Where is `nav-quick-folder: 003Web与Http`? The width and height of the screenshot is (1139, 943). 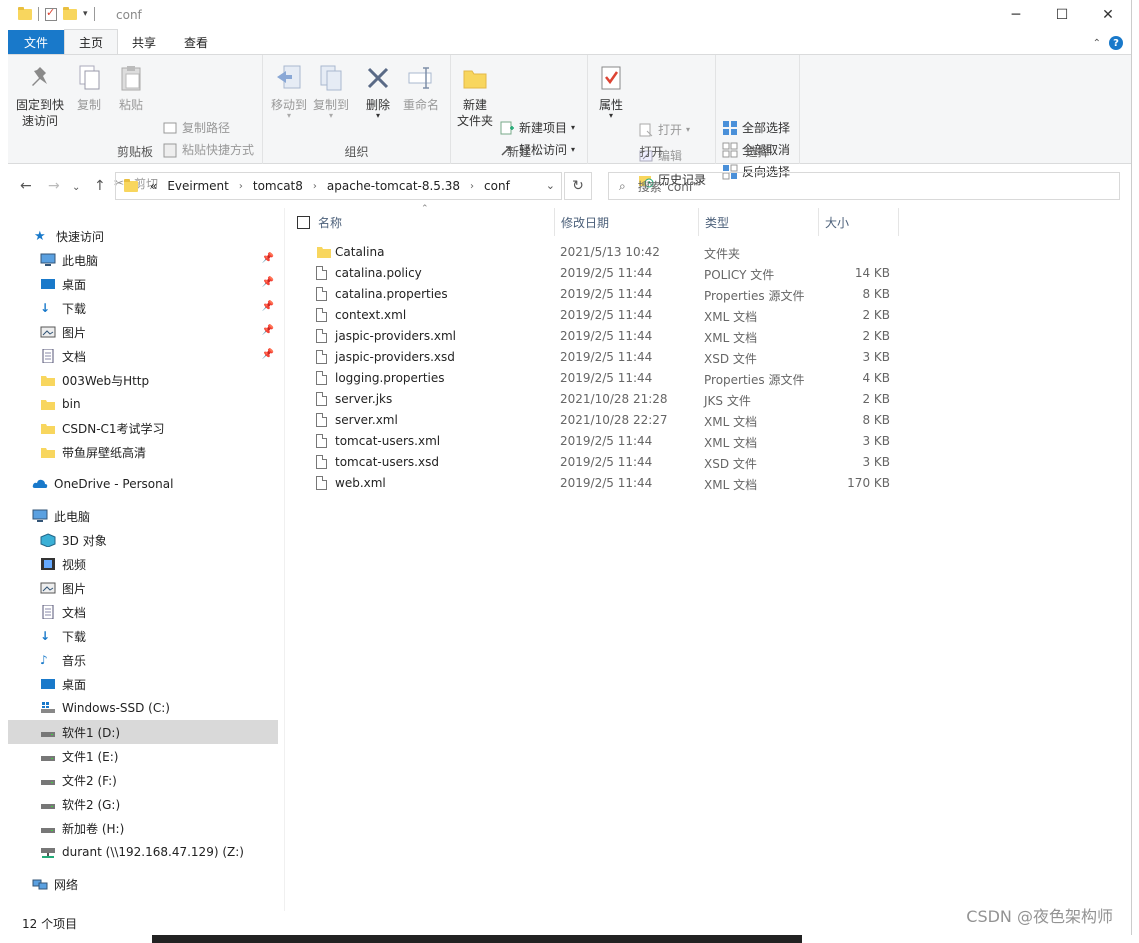 nav-quick-folder: 003Web与Http is located at coordinates (143, 380).